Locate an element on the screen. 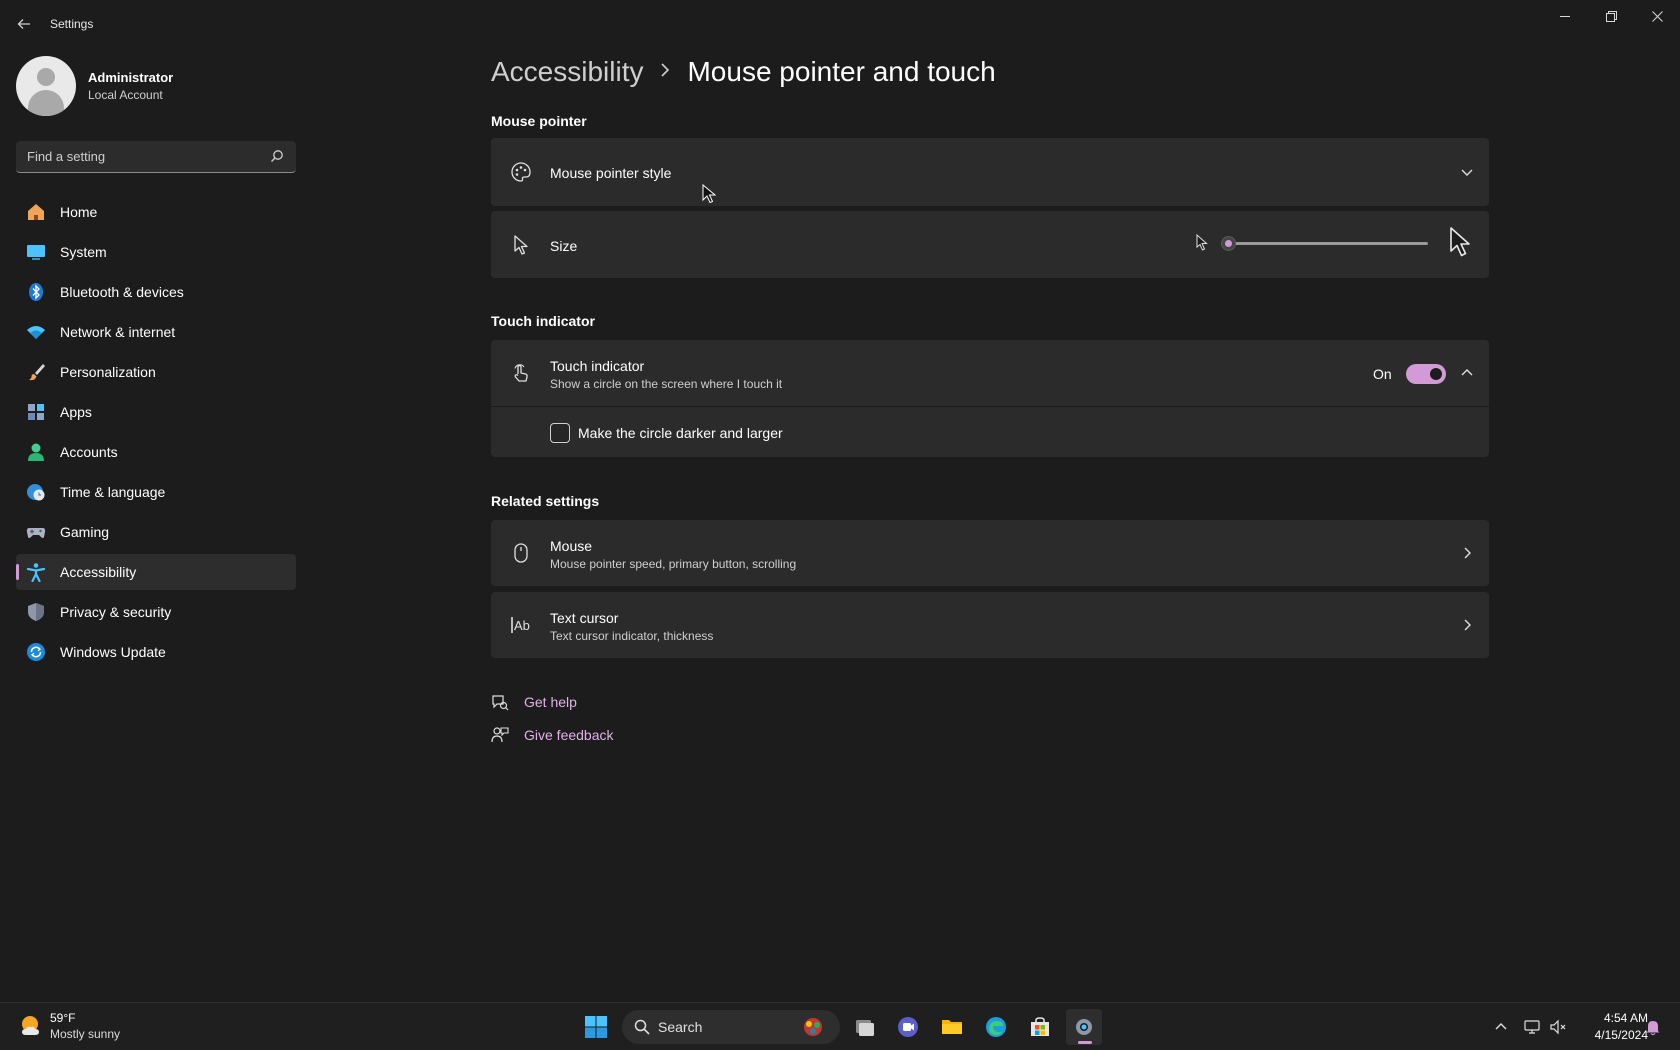 Image resolution: width=1680 pixels, height=1050 pixels. teams-icon is located at coordinates (908, 1027).